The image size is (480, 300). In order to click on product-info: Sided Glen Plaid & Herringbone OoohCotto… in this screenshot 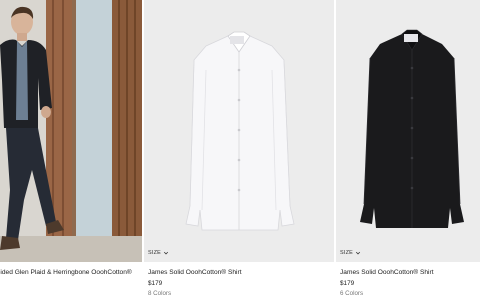, I will do `click(70, 272)`.